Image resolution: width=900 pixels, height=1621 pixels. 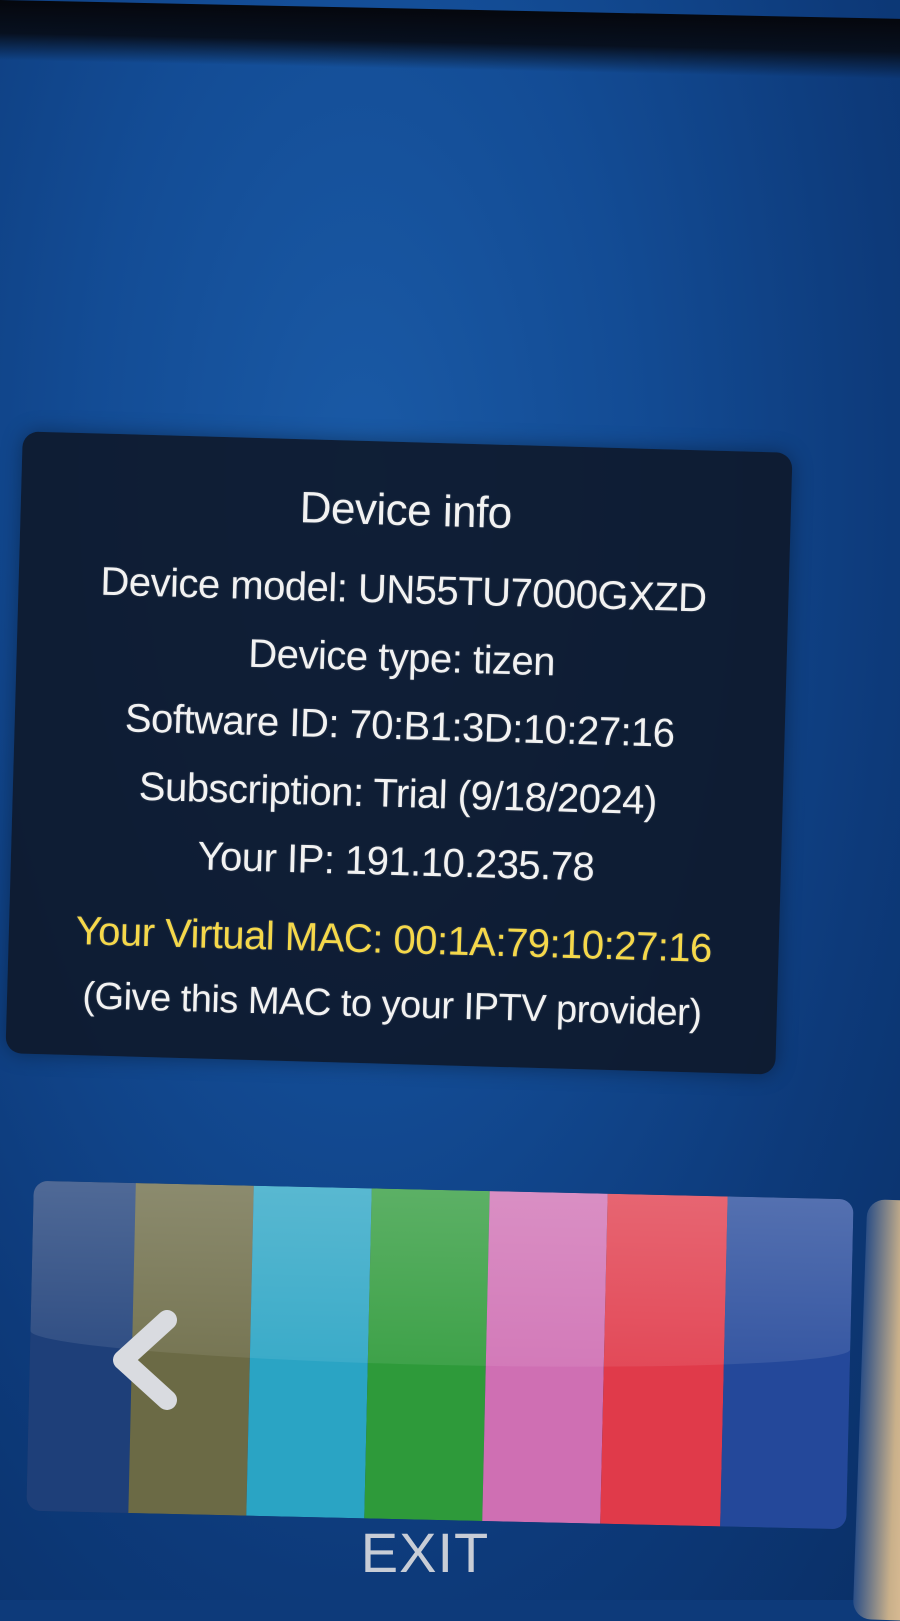 I want to click on device-type: Device type: tizen, so click(x=401, y=658).